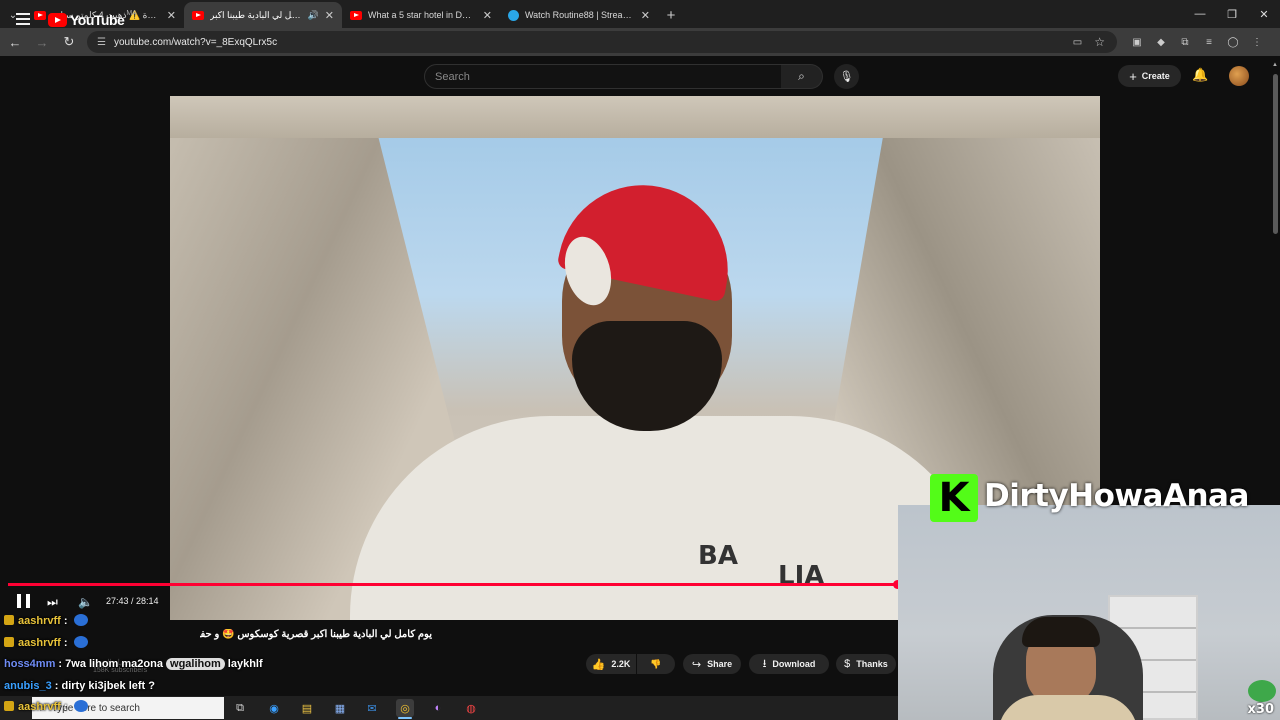 The height and width of the screenshot is (720, 1280). I want to click on active-app-indicator, so click(405, 718).